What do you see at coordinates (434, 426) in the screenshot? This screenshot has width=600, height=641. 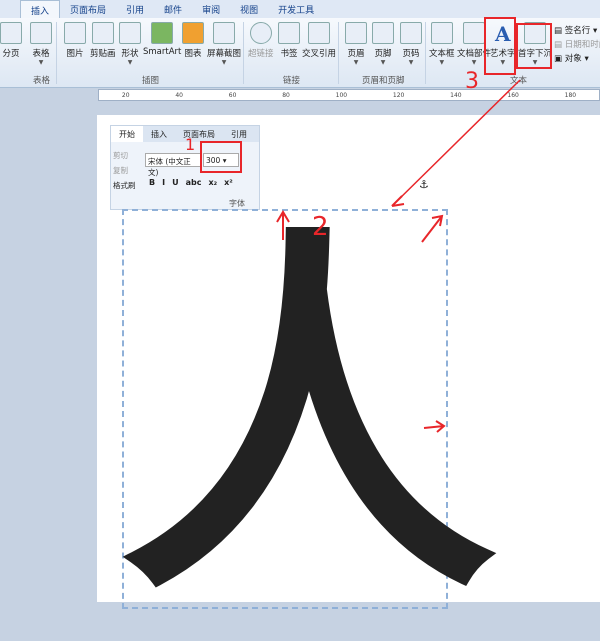 I see `arrow-right` at bounding box center [434, 426].